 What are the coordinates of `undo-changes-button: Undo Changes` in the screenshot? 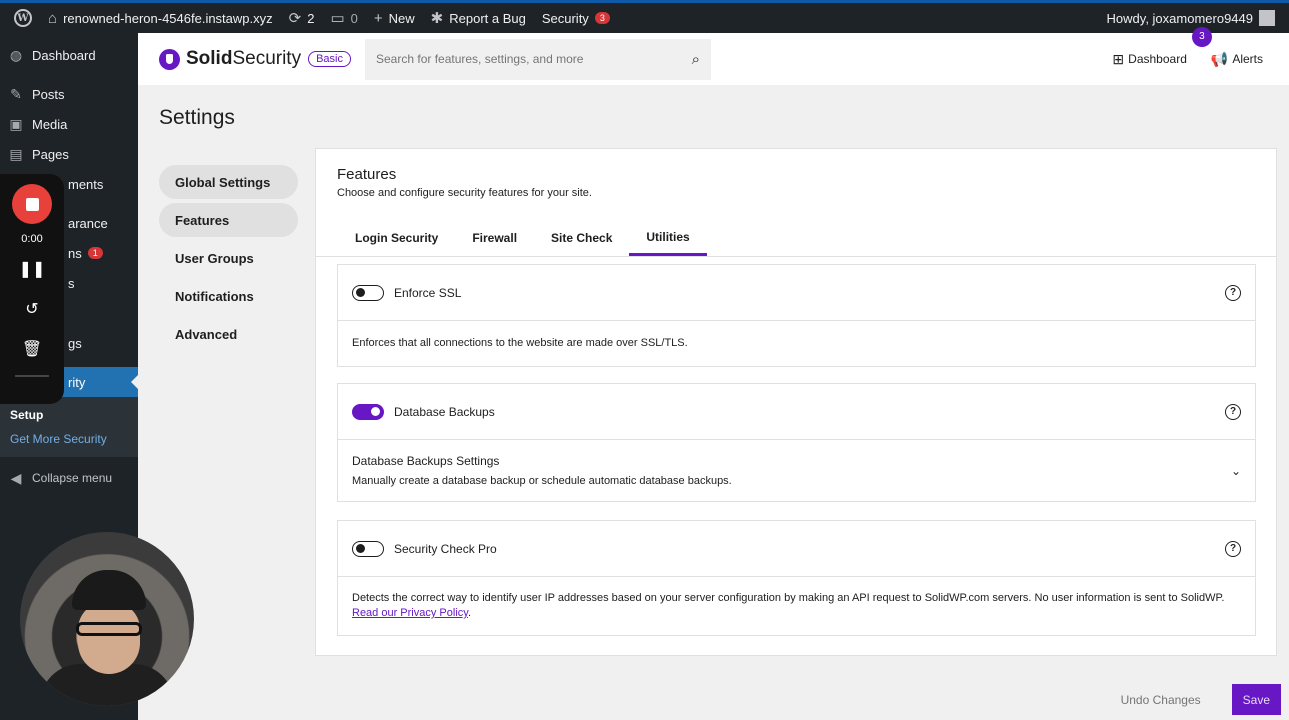 It's located at (1161, 700).